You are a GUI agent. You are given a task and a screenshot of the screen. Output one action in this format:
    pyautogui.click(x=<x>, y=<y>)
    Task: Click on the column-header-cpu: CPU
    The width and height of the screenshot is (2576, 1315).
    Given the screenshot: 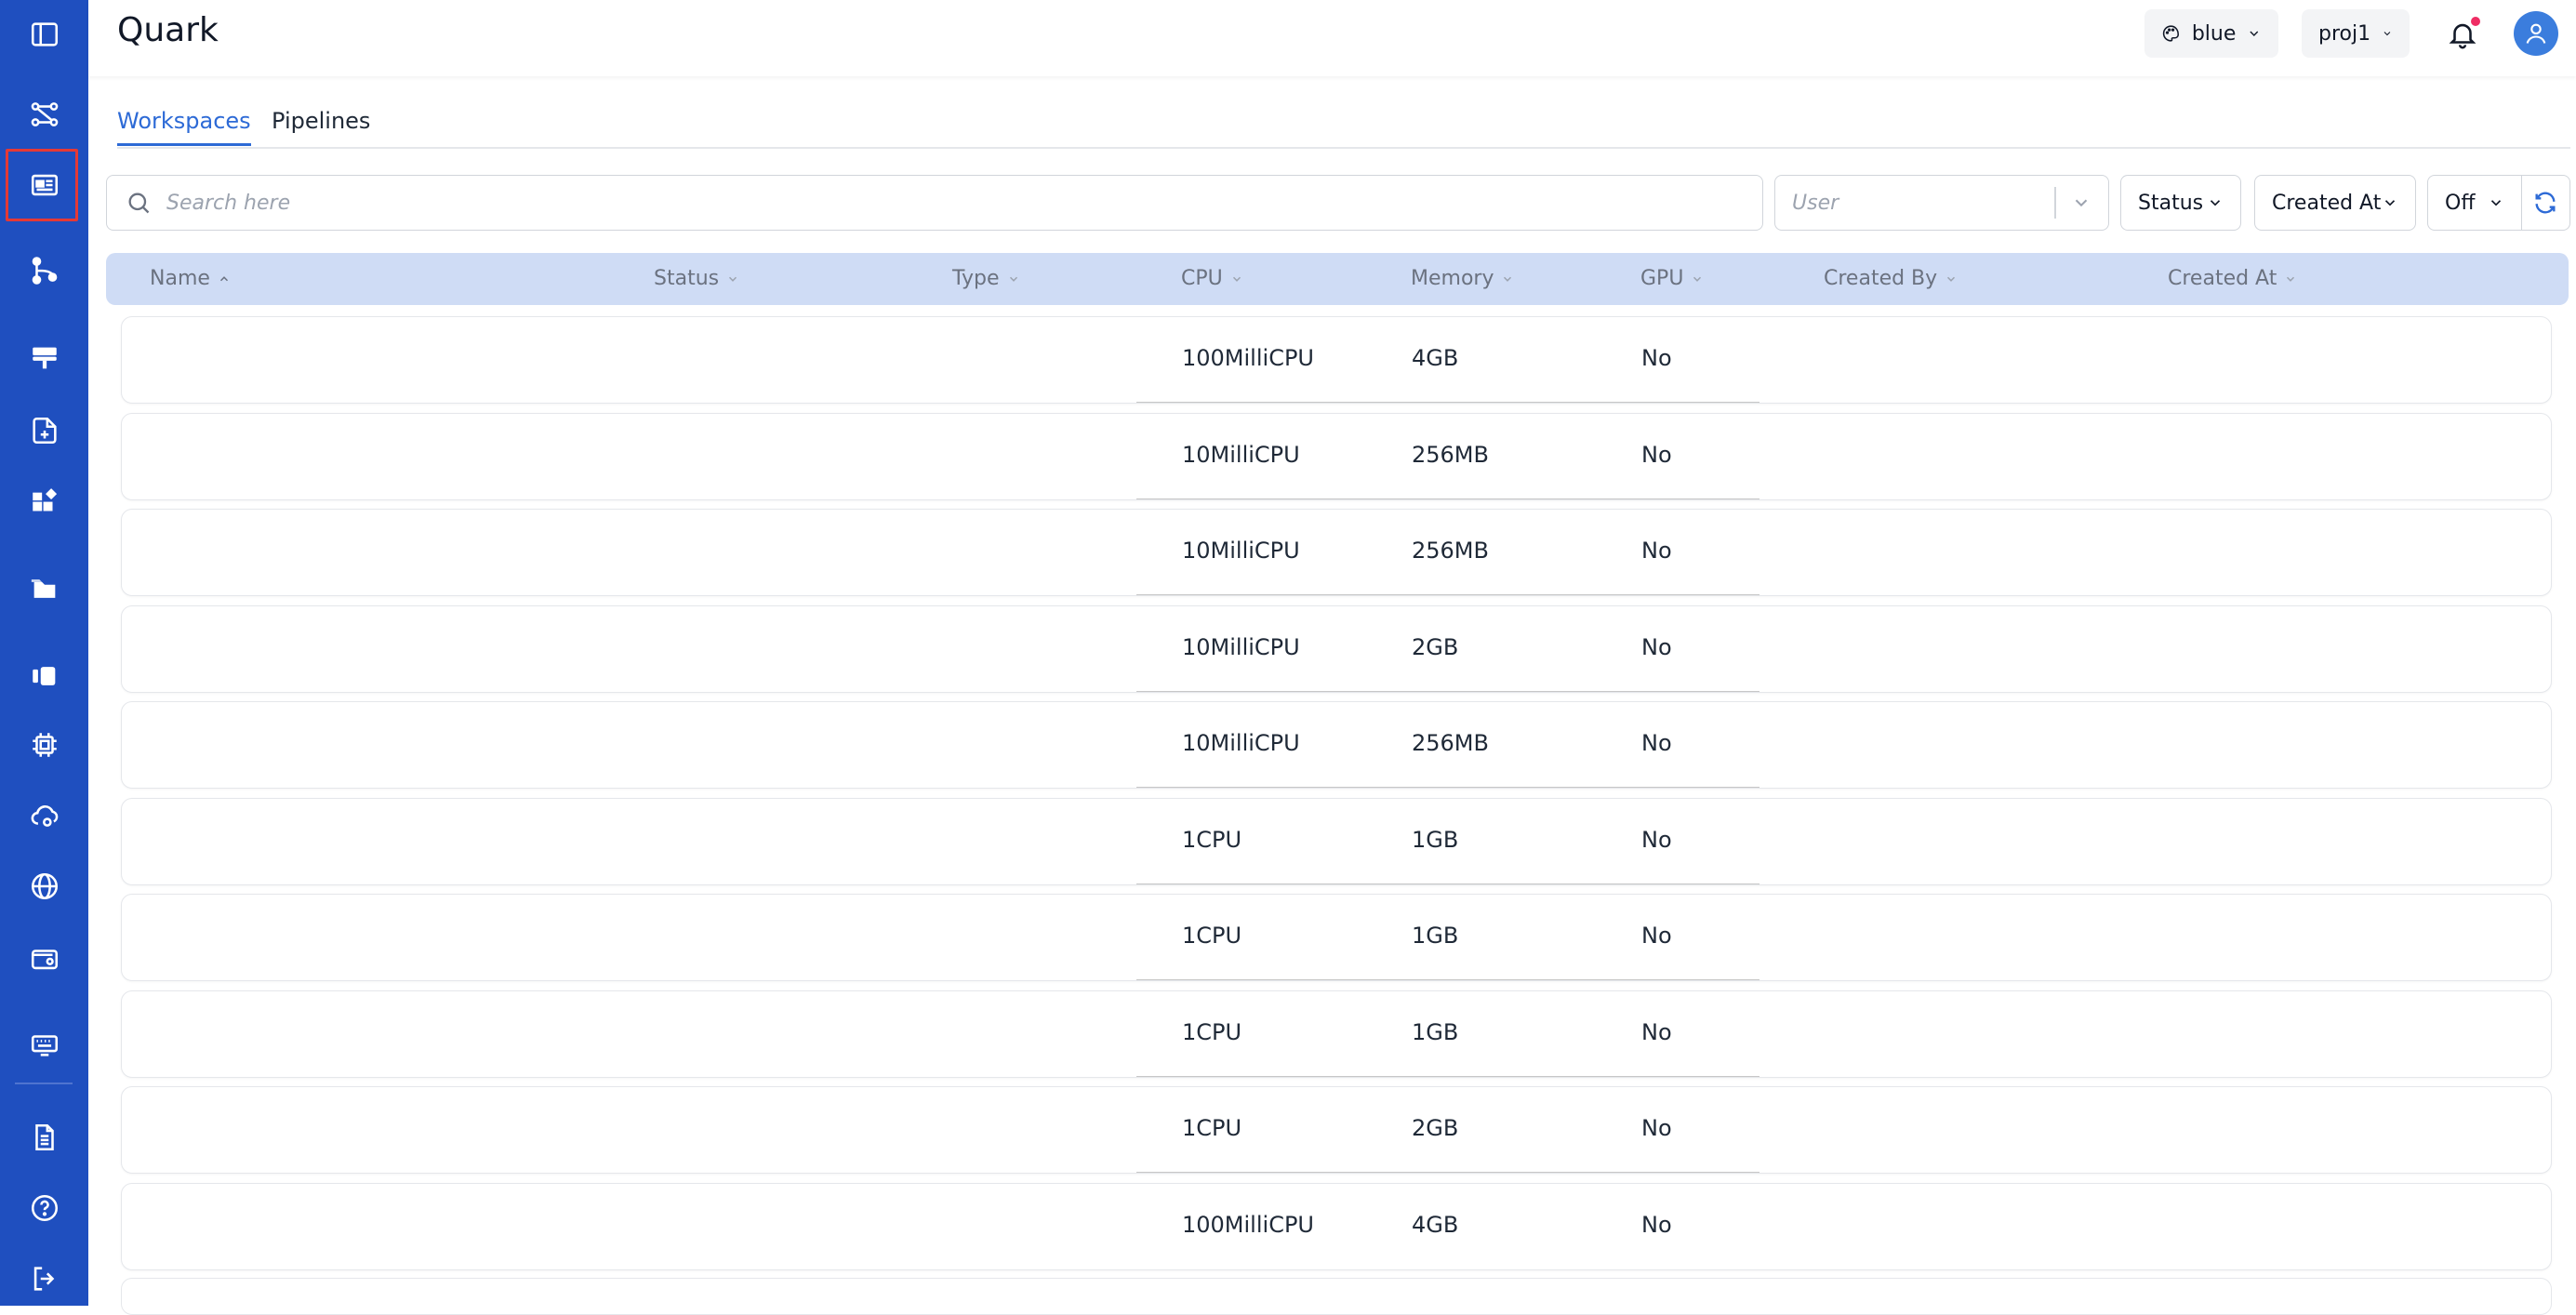 What is the action you would take?
    pyautogui.click(x=1212, y=278)
    